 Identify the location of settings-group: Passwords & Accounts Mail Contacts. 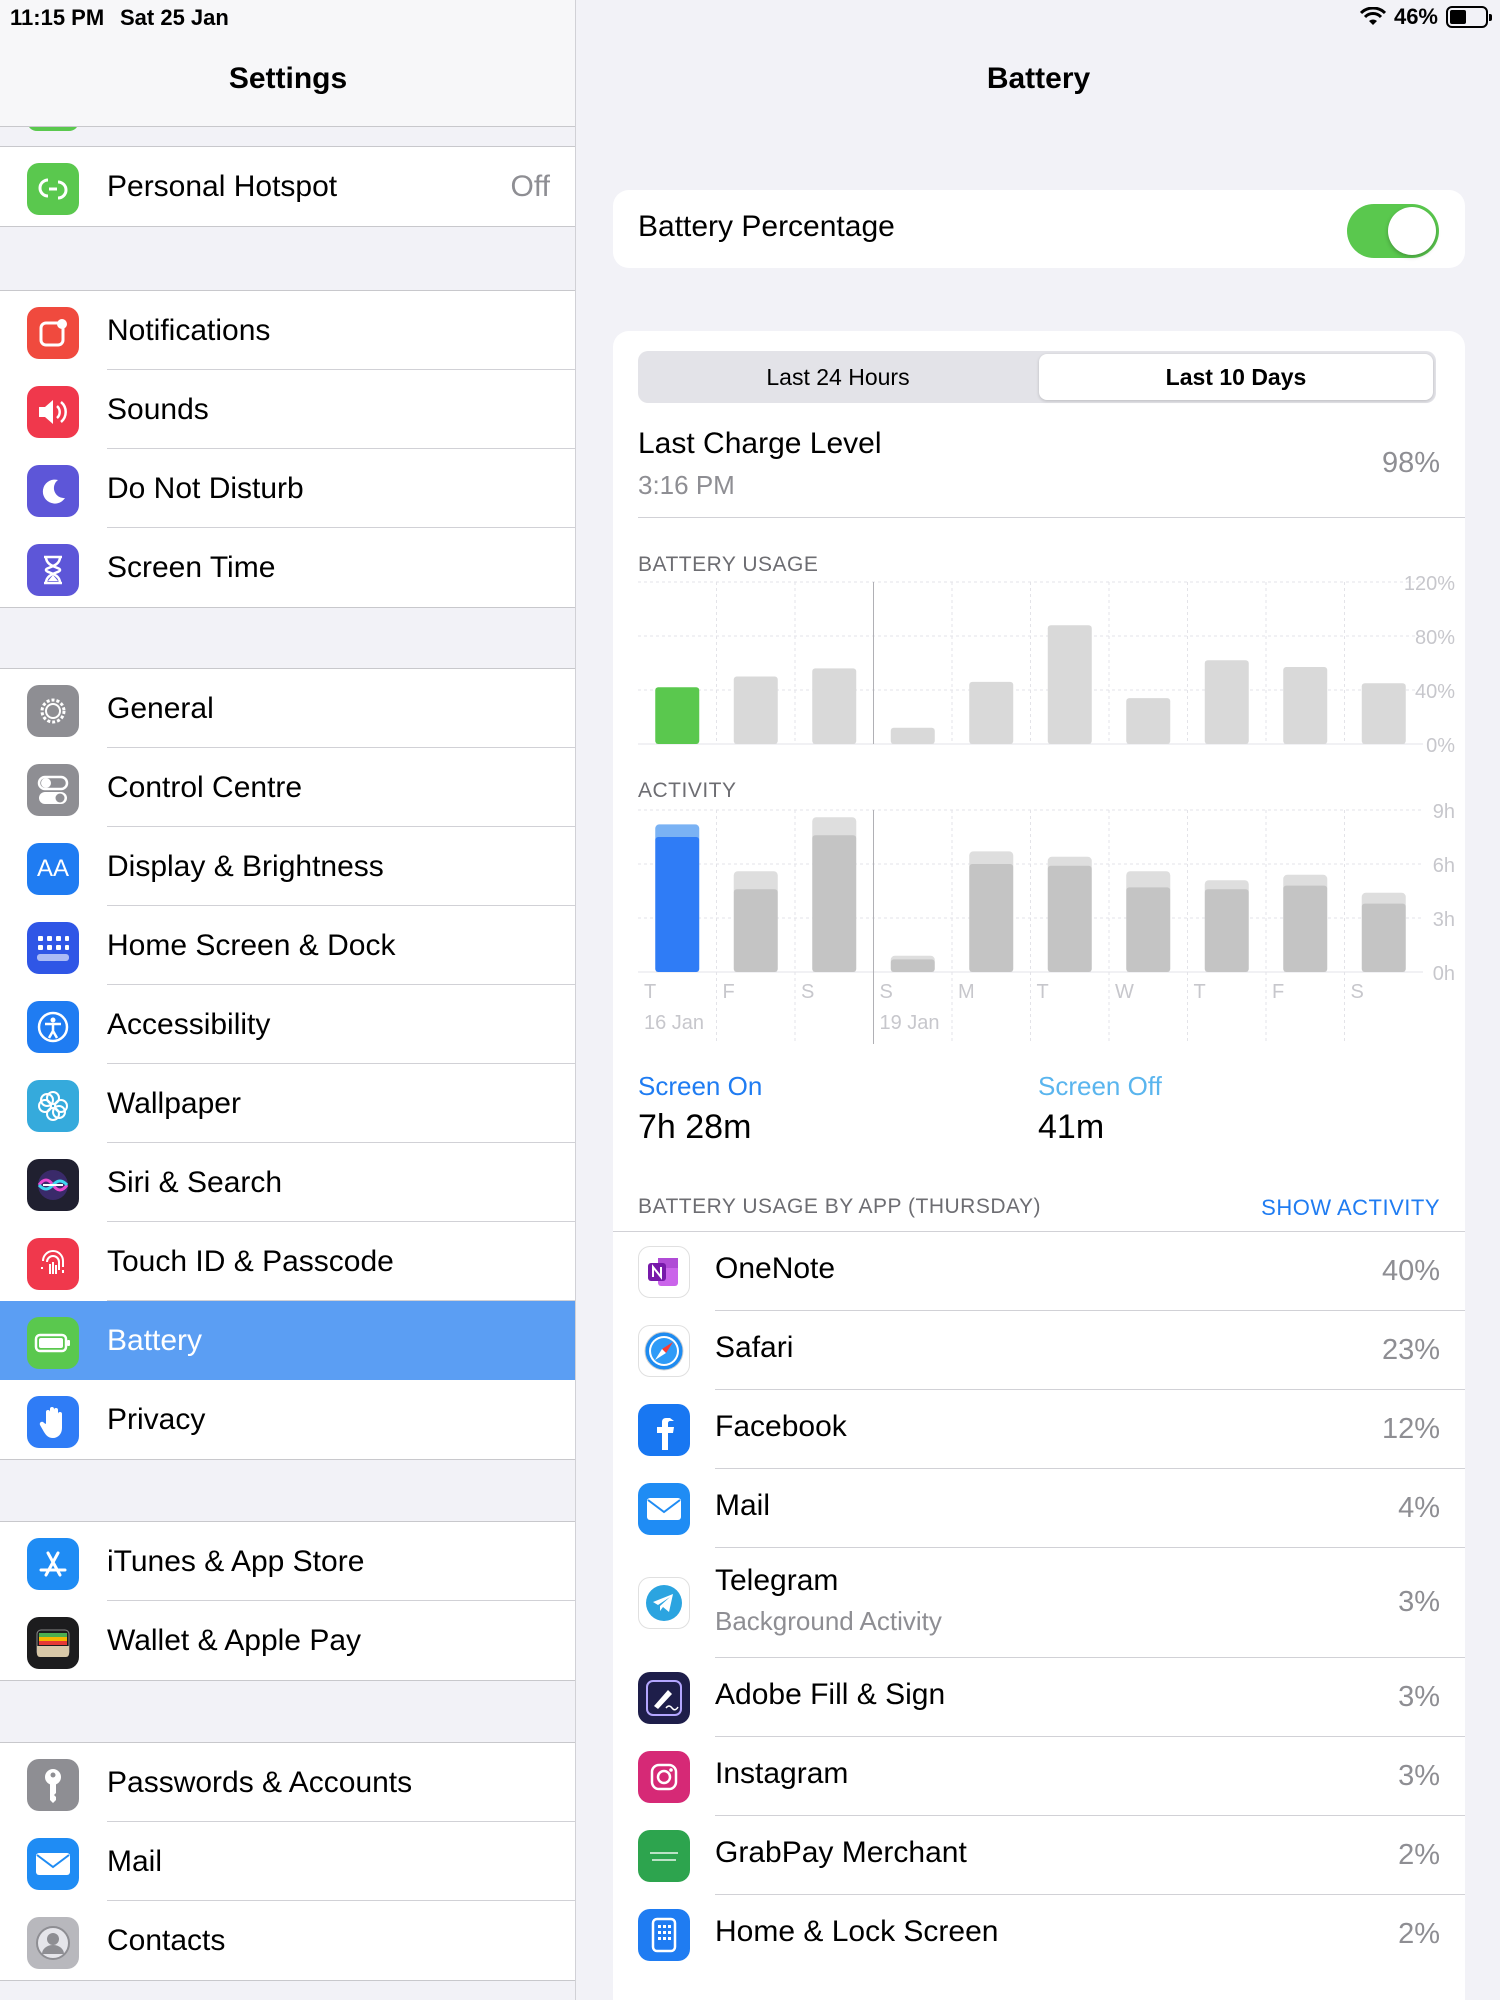
(287, 1861).